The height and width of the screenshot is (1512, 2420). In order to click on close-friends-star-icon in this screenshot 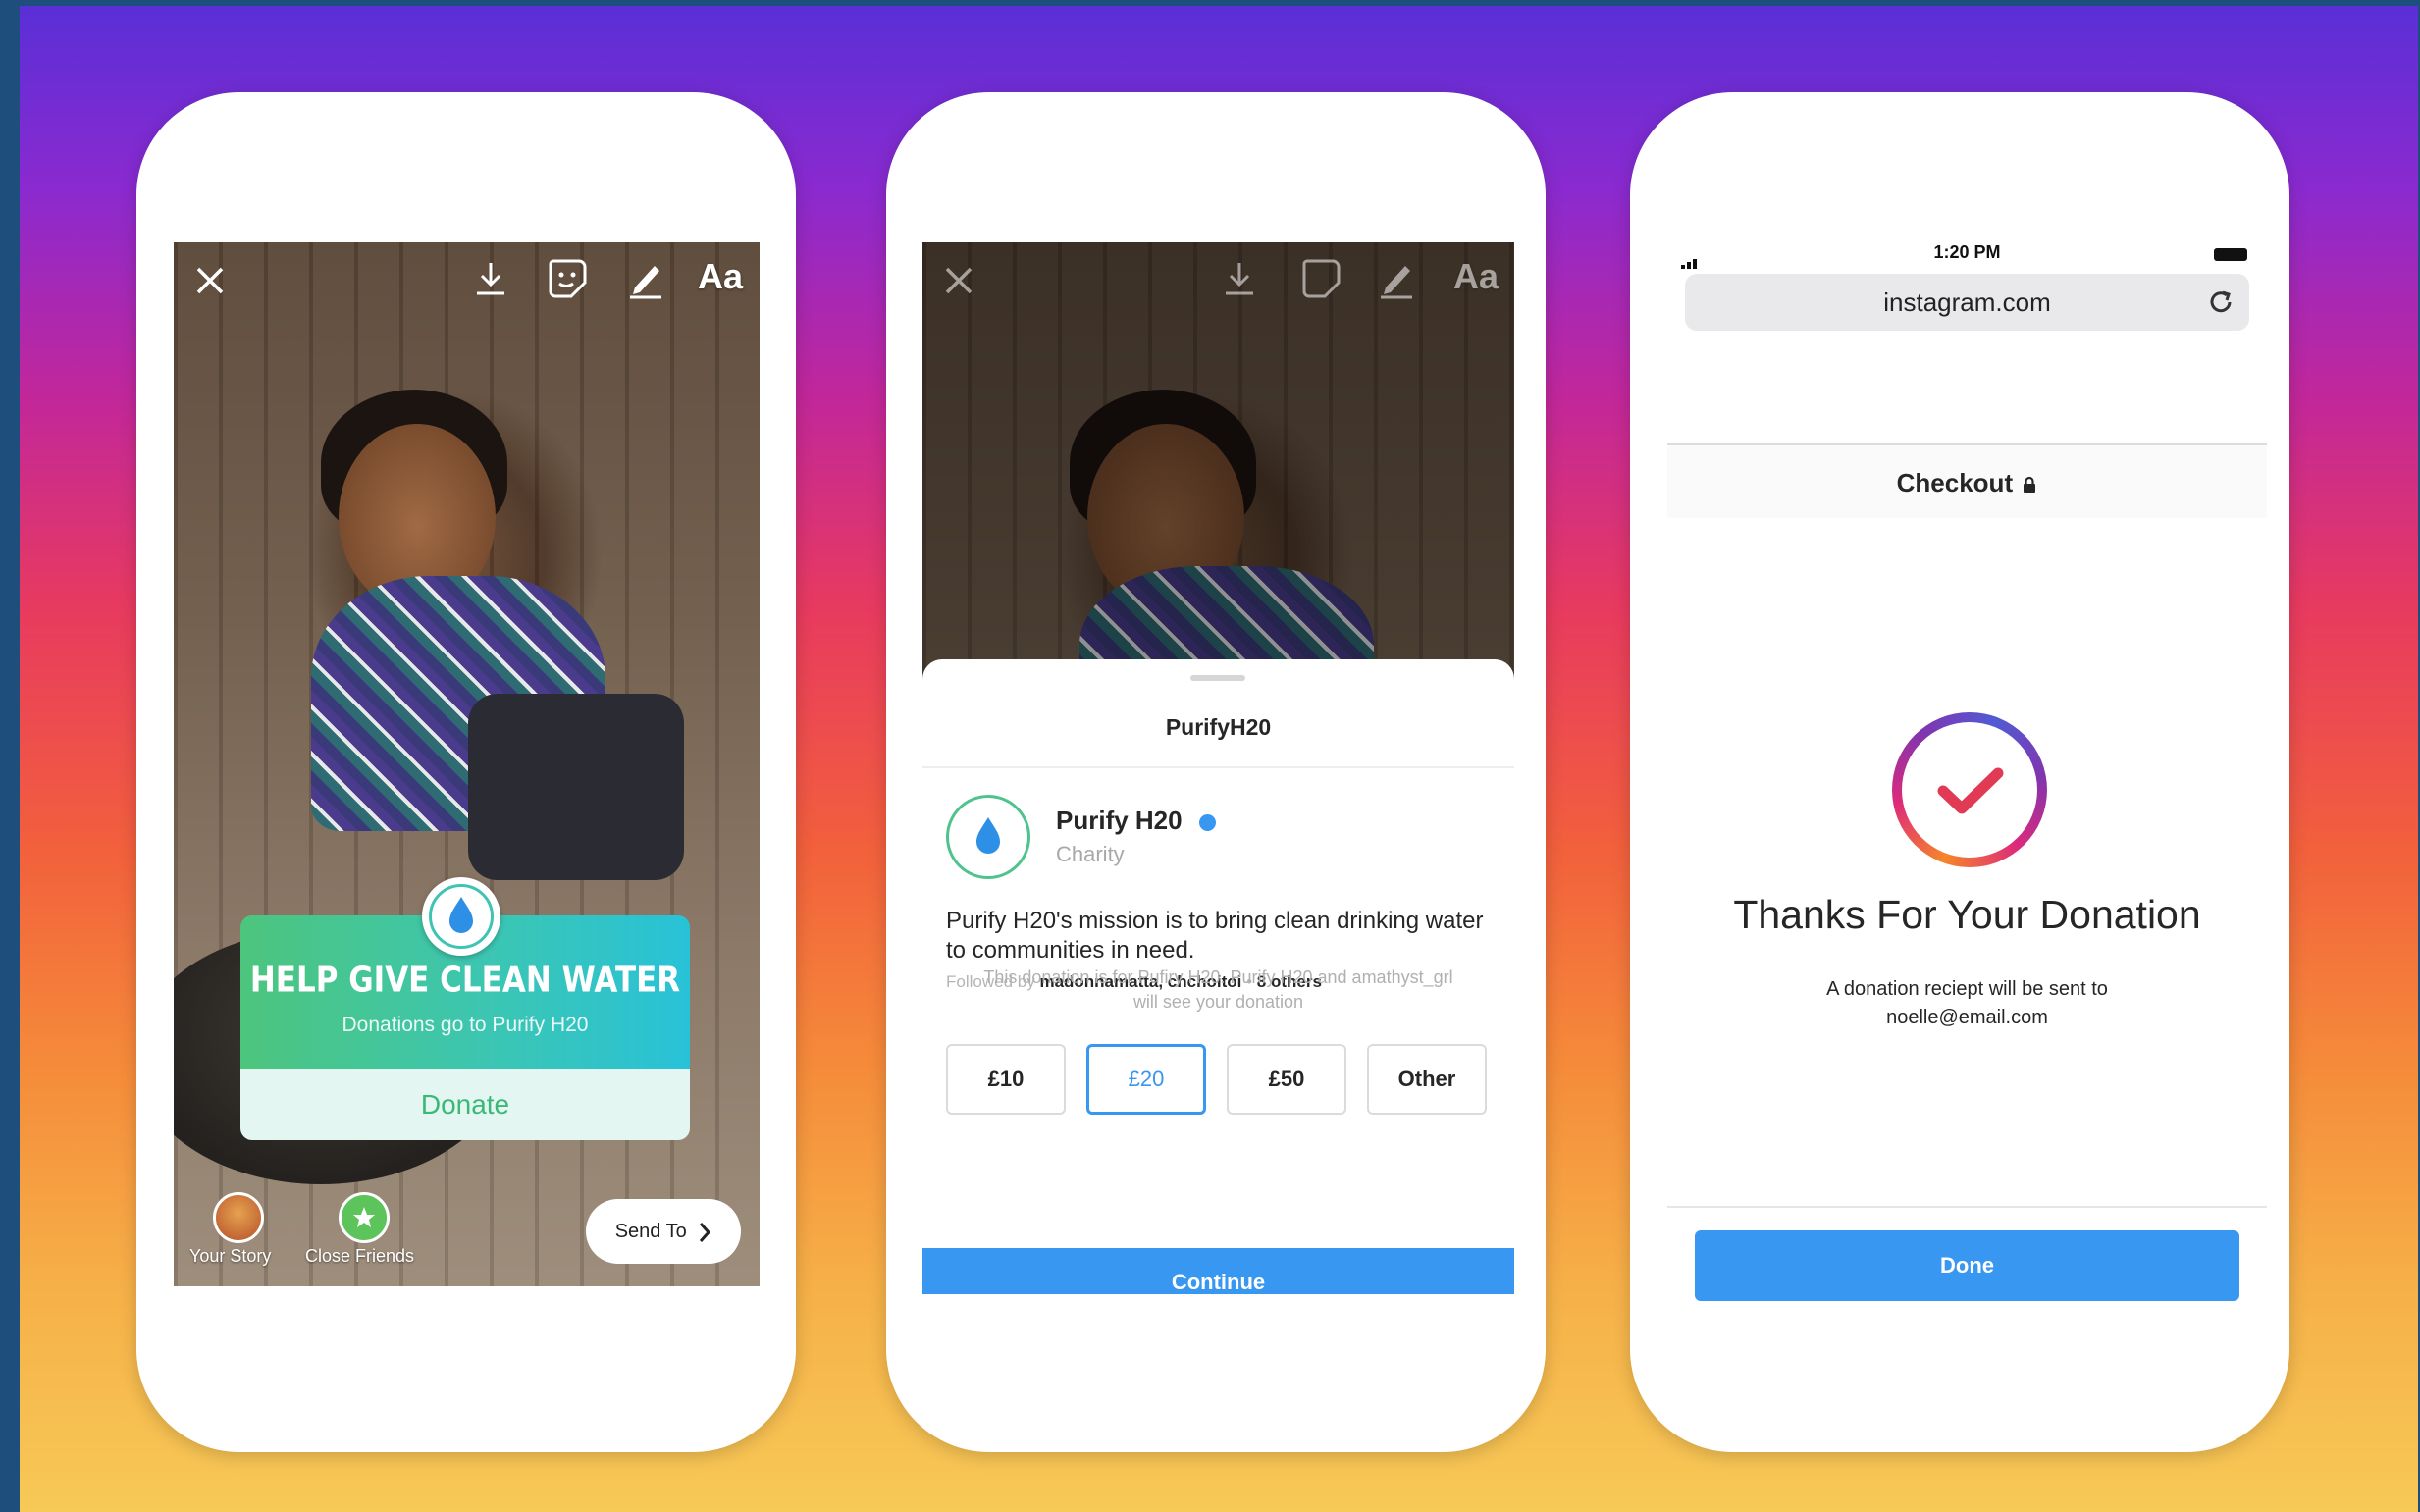, I will do `click(364, 1218)`.